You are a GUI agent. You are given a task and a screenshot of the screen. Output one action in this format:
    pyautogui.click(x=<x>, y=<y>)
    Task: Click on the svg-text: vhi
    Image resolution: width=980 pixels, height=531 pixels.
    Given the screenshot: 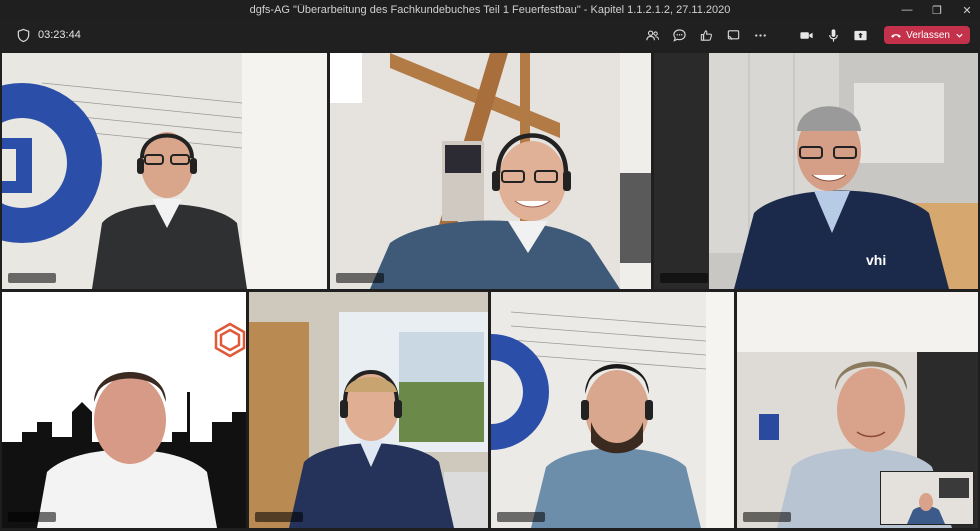 What is the action you would take?
    pyautogui.click(x=876, y=260)
    